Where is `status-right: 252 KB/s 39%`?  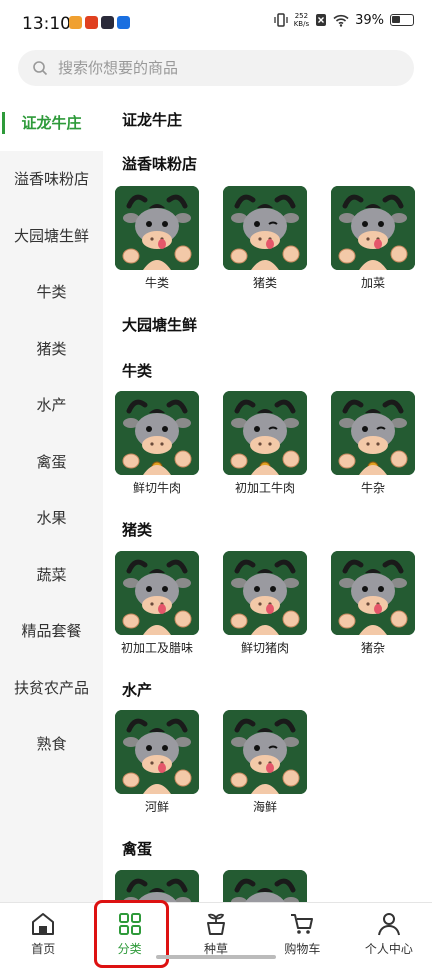
status-right: 252 KB/s 39% is located at coordinates (344, 20).